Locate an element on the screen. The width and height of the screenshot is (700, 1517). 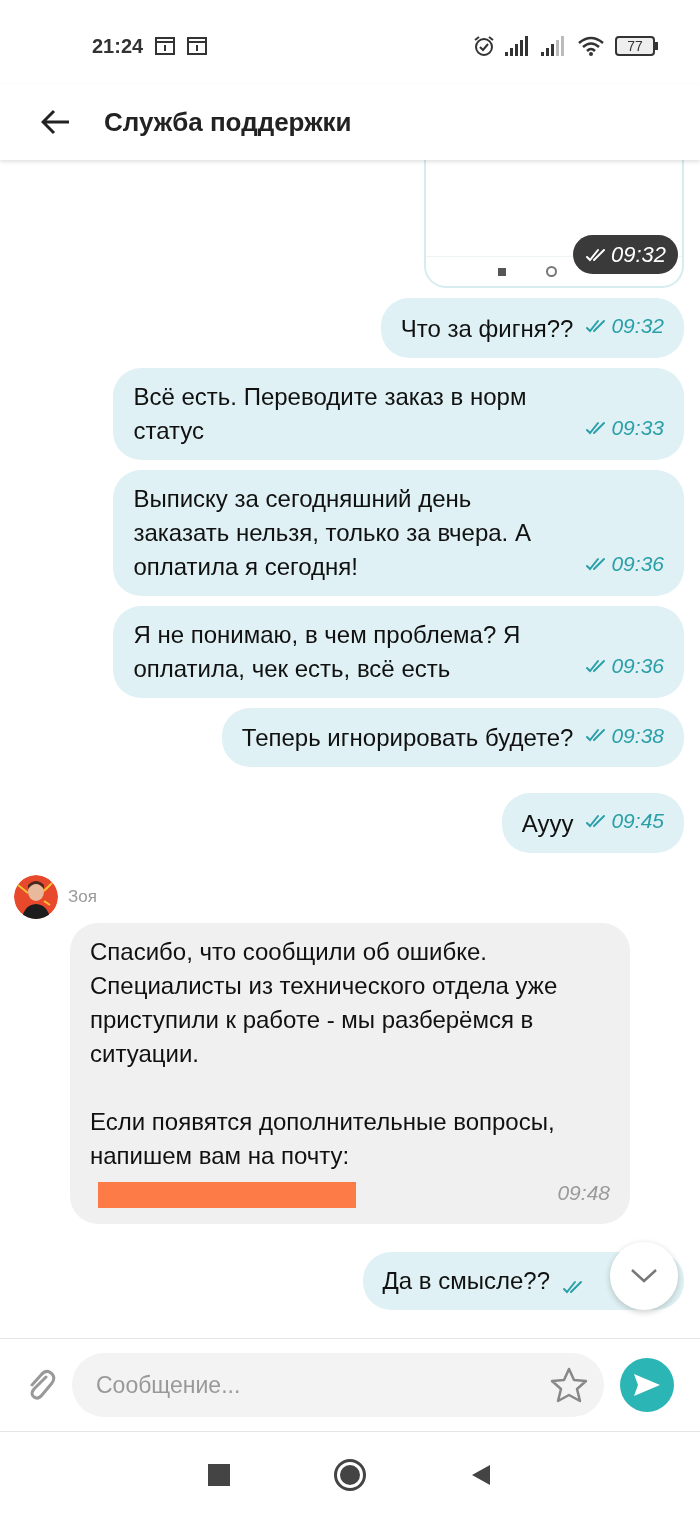
message-text: Выписку за сегодняшний день заказать нельзя, только за вчера. А оплатила я сегодня! is located at coordinates (332, 532).